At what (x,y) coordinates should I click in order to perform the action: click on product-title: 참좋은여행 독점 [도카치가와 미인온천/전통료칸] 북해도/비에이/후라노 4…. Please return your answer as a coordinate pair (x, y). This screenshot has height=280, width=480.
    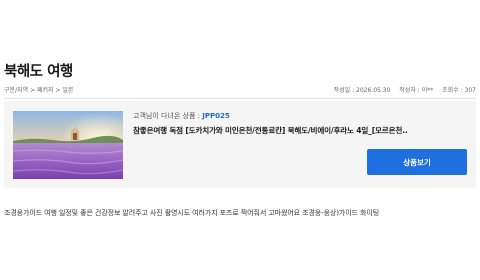
    Looking at the image, I should click on (273, 130).